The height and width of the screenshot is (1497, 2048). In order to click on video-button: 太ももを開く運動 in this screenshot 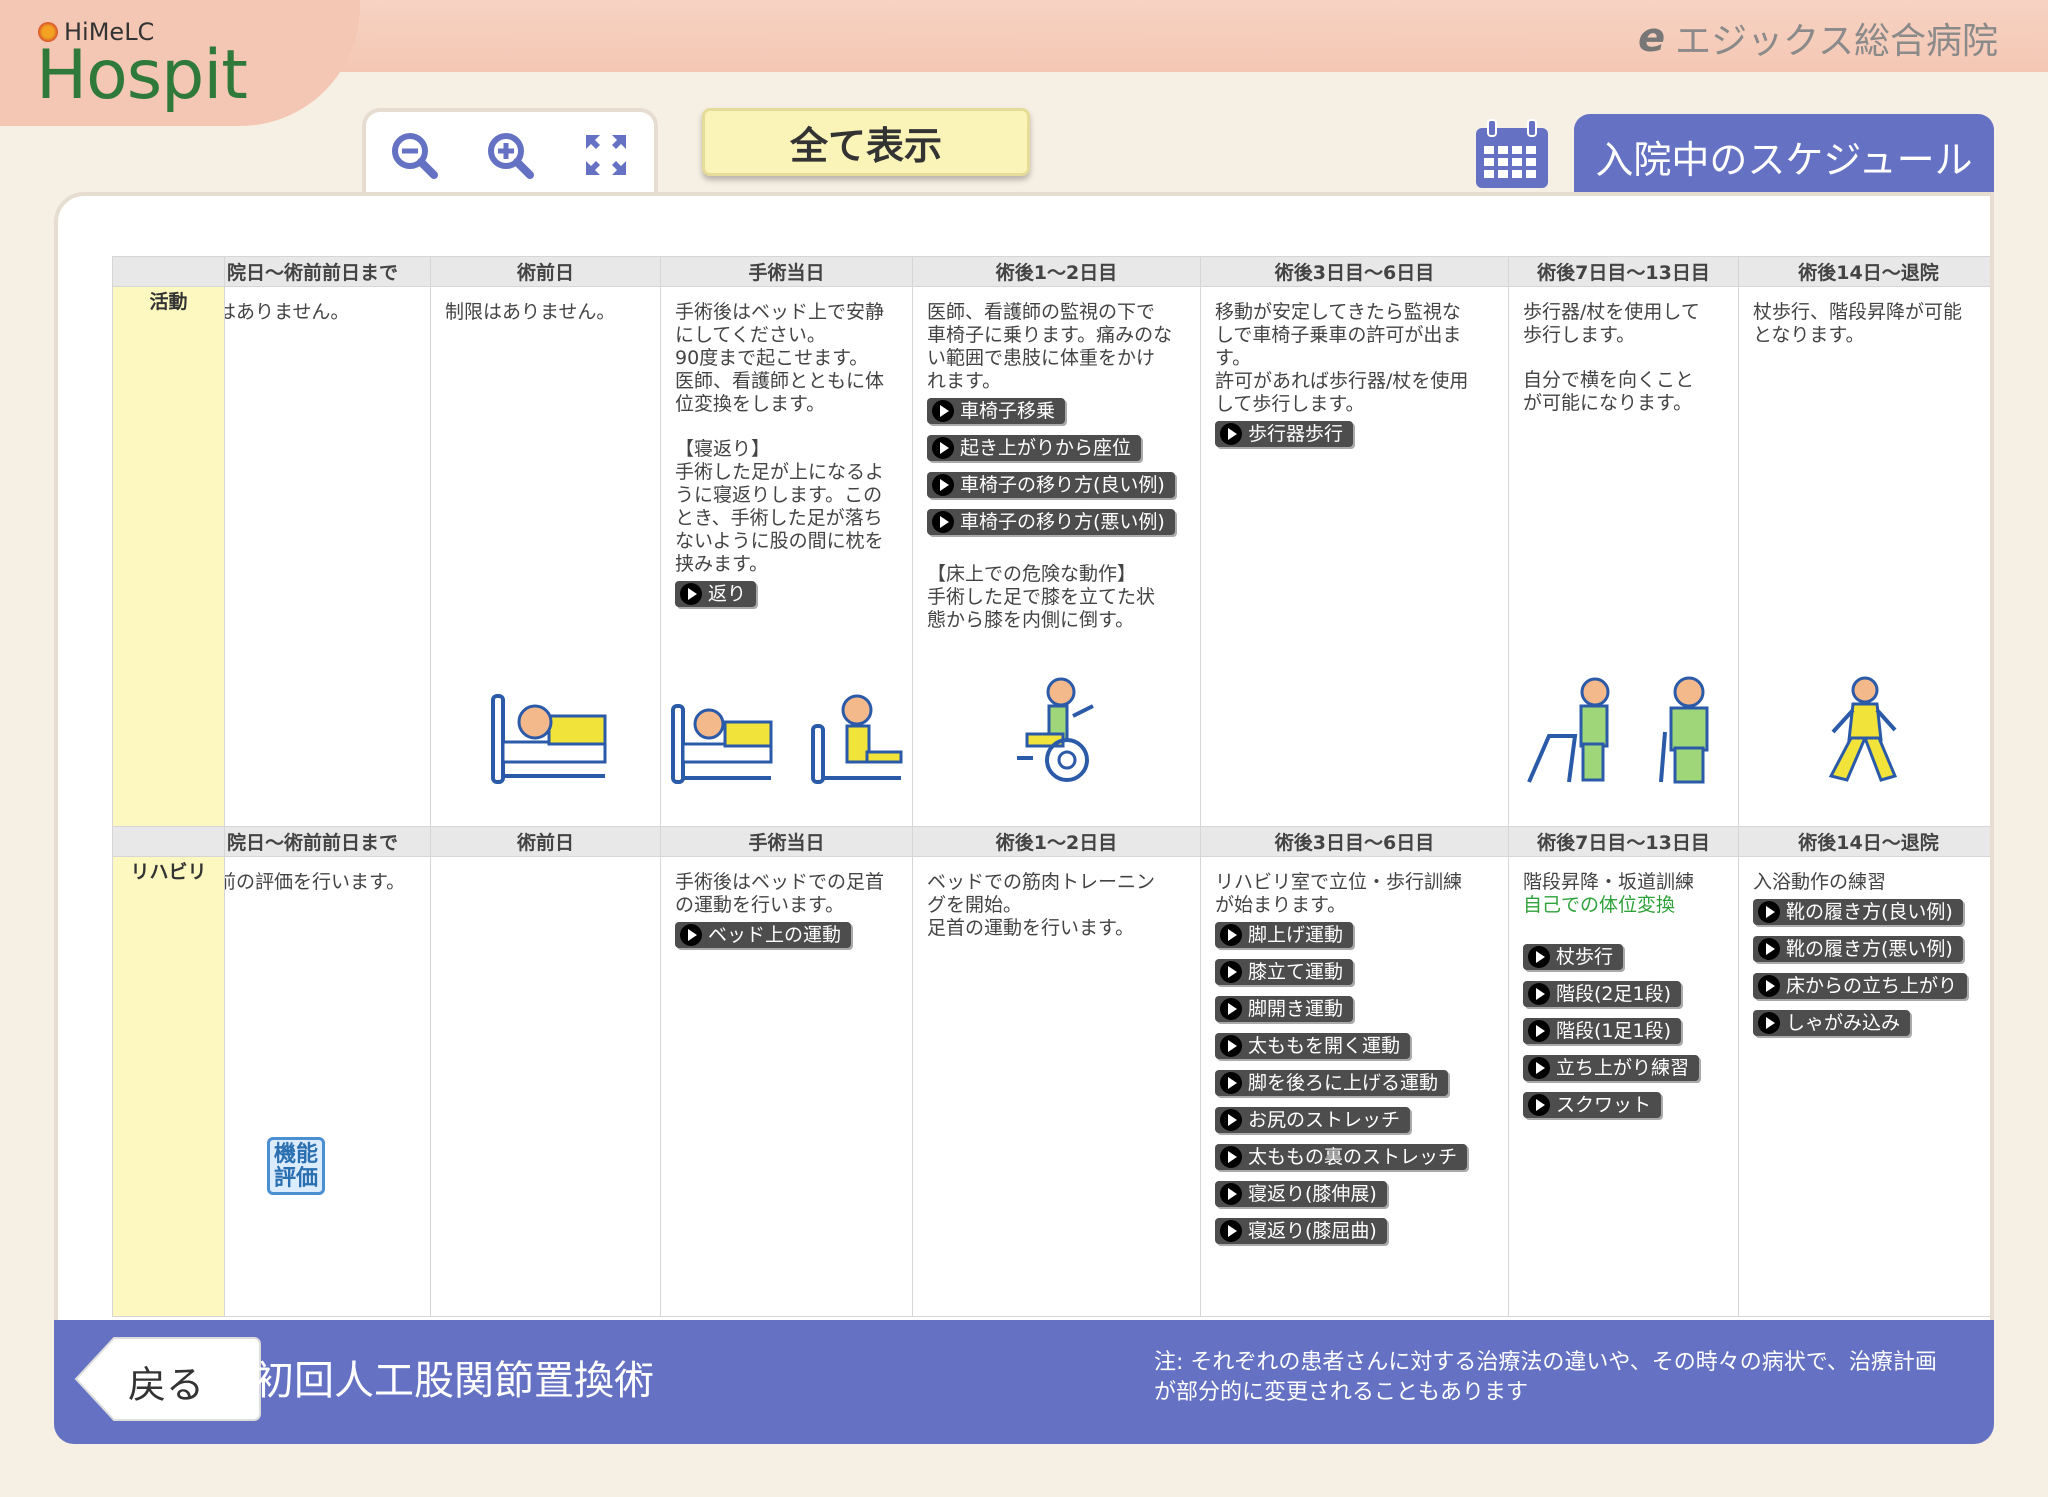, I will do `click(1313, 1046)`.